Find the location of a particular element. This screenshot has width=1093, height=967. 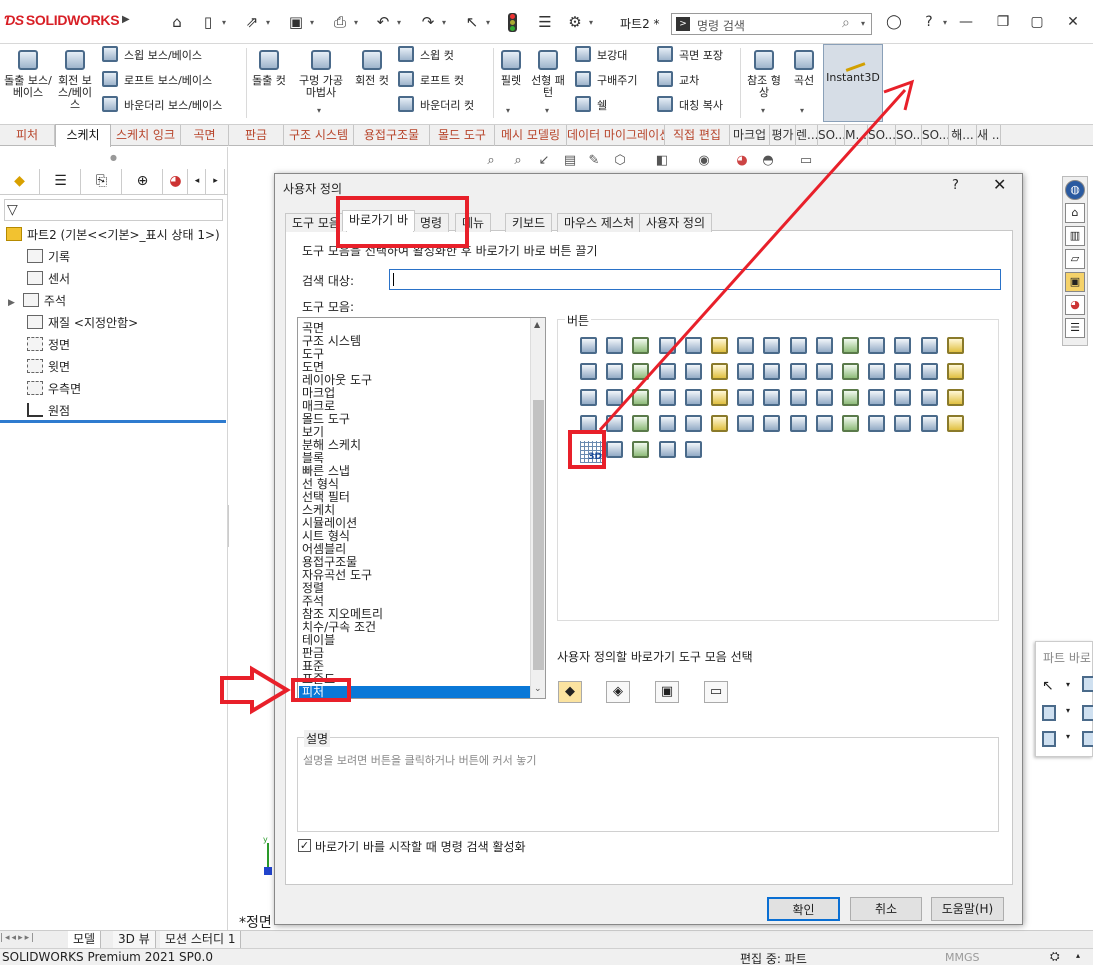

feature-manager-tab-icon: ◆ is located at coordinates (20, 181).